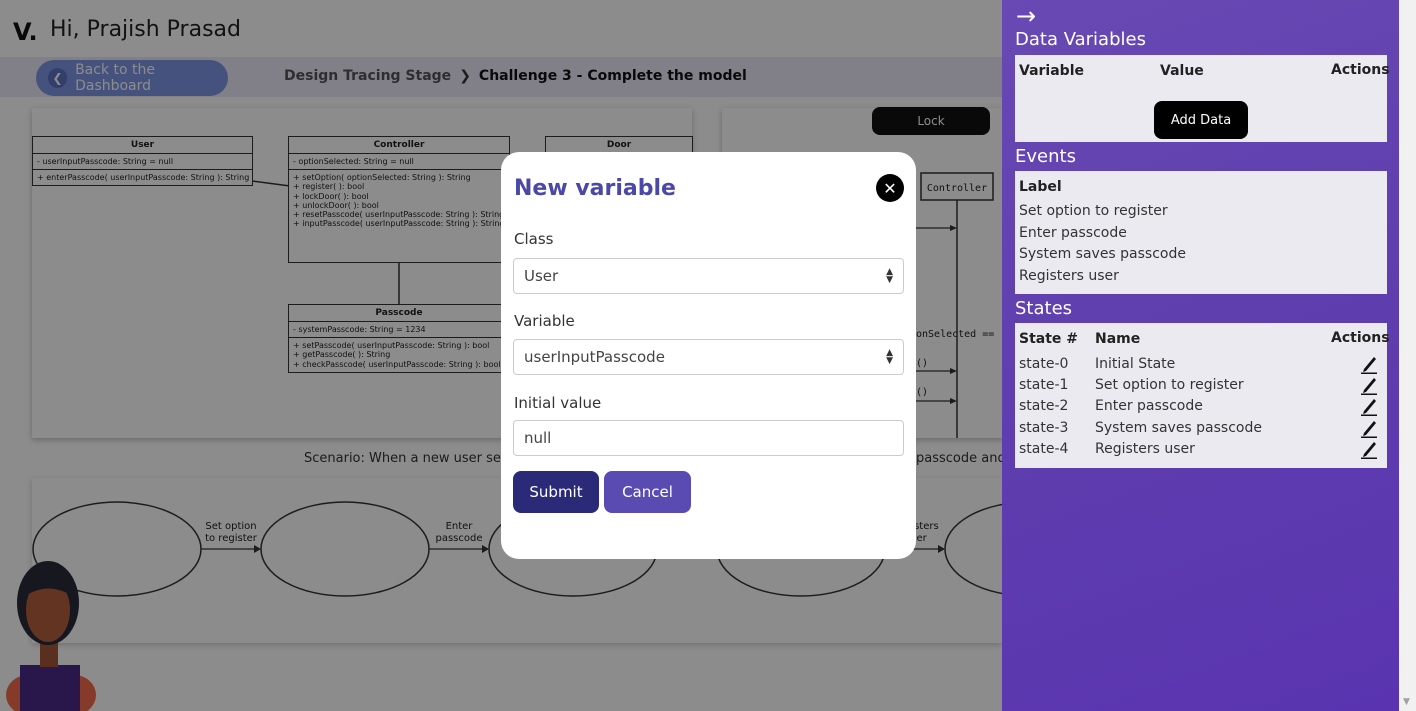 The width and height of the screenshot is (1416, 711). I want to click on arrow-right-icon: →, so click(1026, 16).